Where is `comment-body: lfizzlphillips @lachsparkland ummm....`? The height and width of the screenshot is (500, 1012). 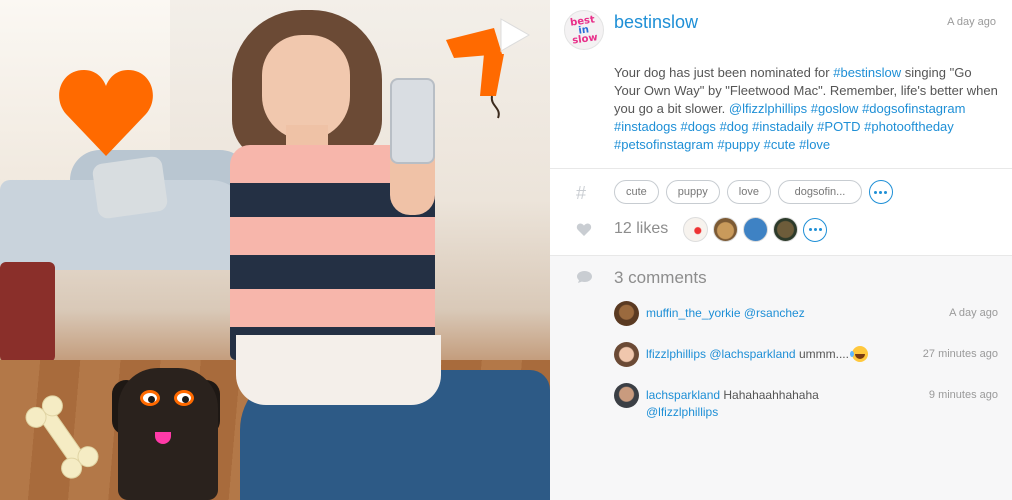 comment-body: lfizzlphillips @lachsparkland ummm.... is located at coordinates (781, 354).